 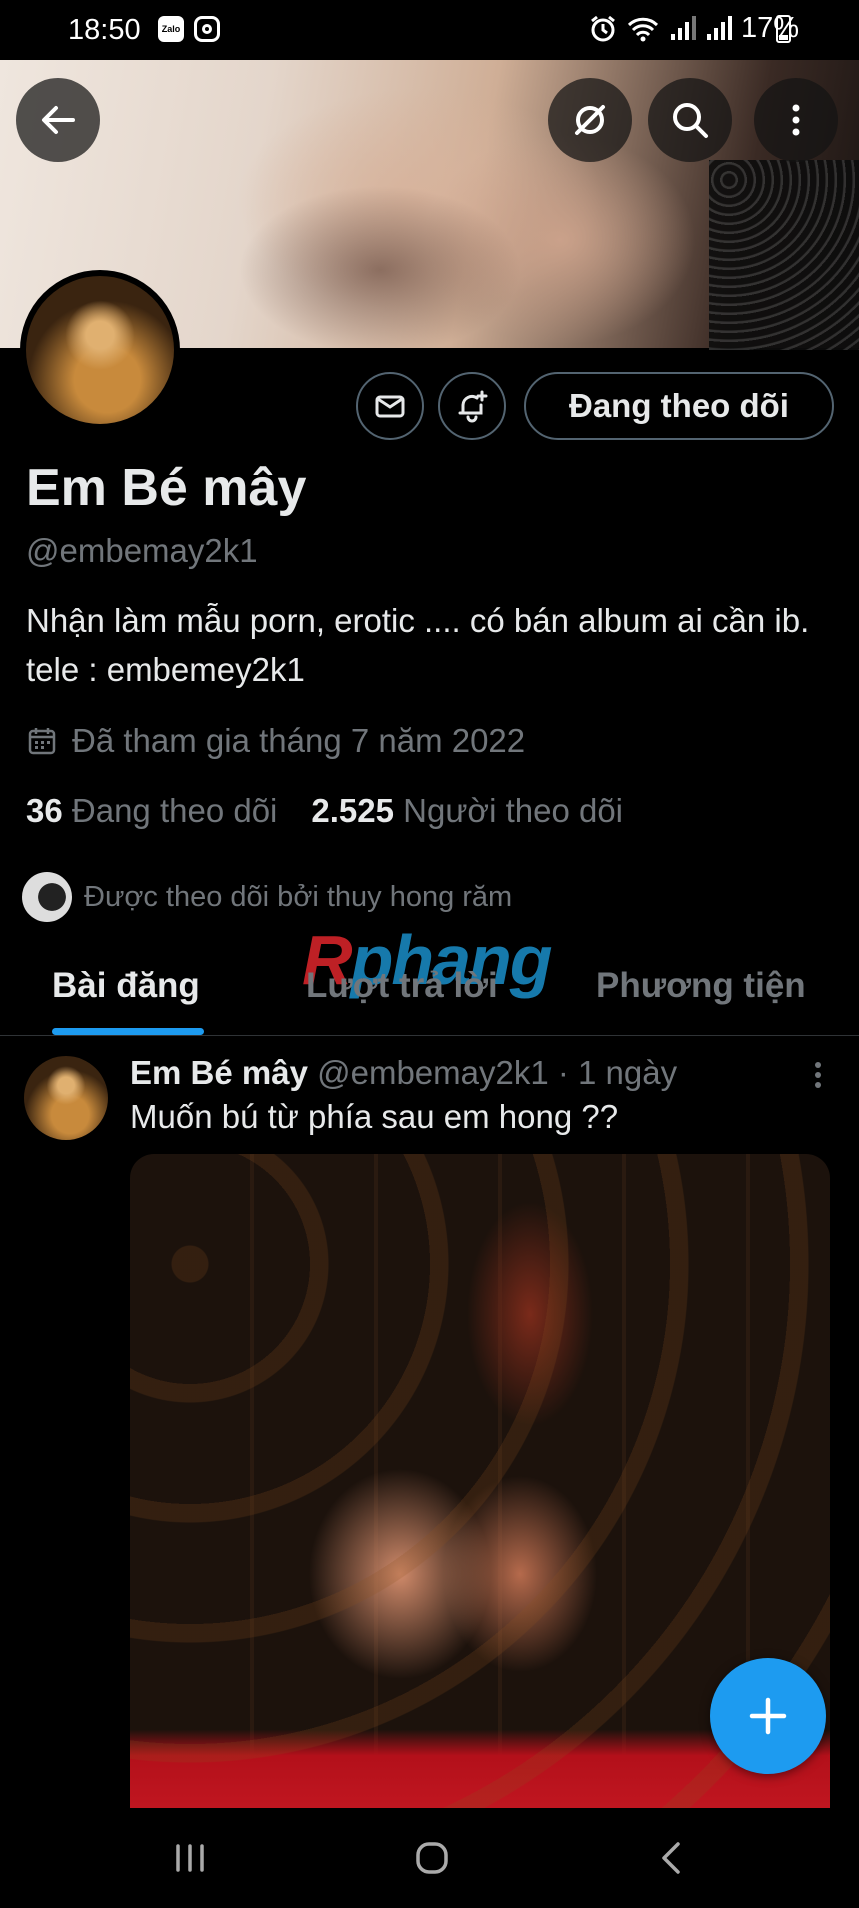 I want to click on instagram-icon, so click(x=207, y=29).